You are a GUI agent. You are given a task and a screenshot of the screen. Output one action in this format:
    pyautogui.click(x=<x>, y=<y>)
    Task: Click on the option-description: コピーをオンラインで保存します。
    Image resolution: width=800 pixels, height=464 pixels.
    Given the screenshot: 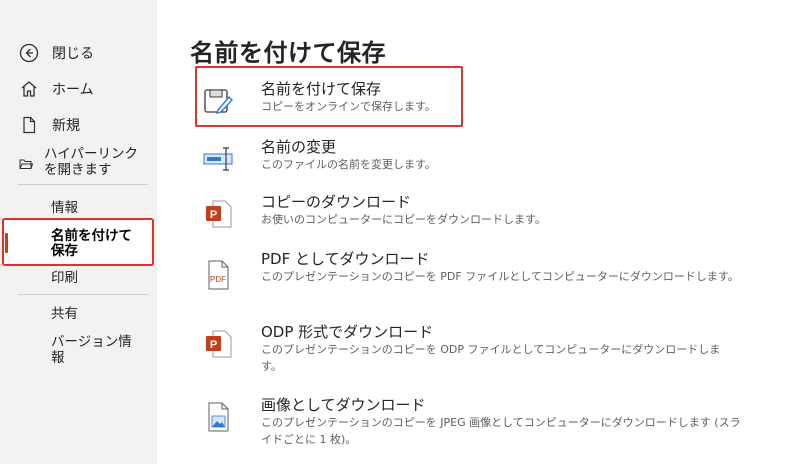 What is the action you would take?
    pyautogui.click(x=348, y=106)
    